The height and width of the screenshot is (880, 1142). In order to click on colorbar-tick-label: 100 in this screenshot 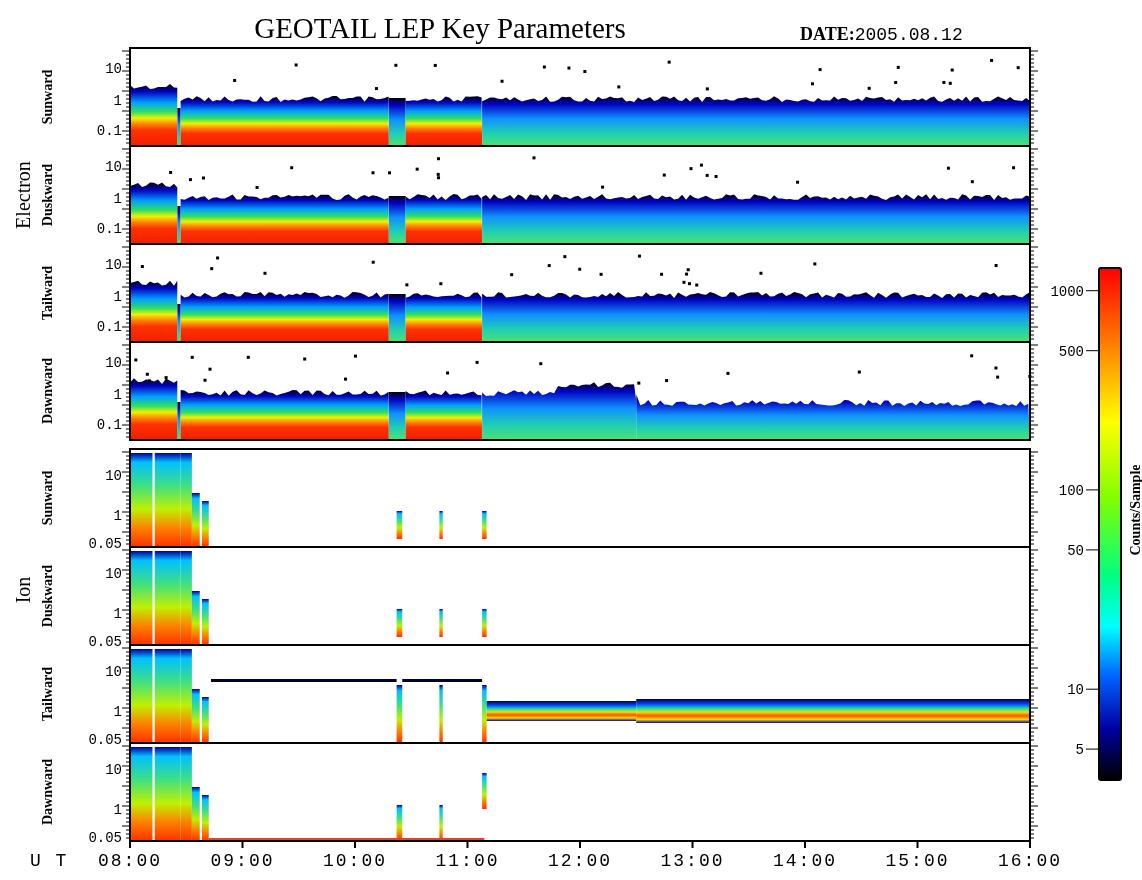, I will do `click(1071, 490)`.